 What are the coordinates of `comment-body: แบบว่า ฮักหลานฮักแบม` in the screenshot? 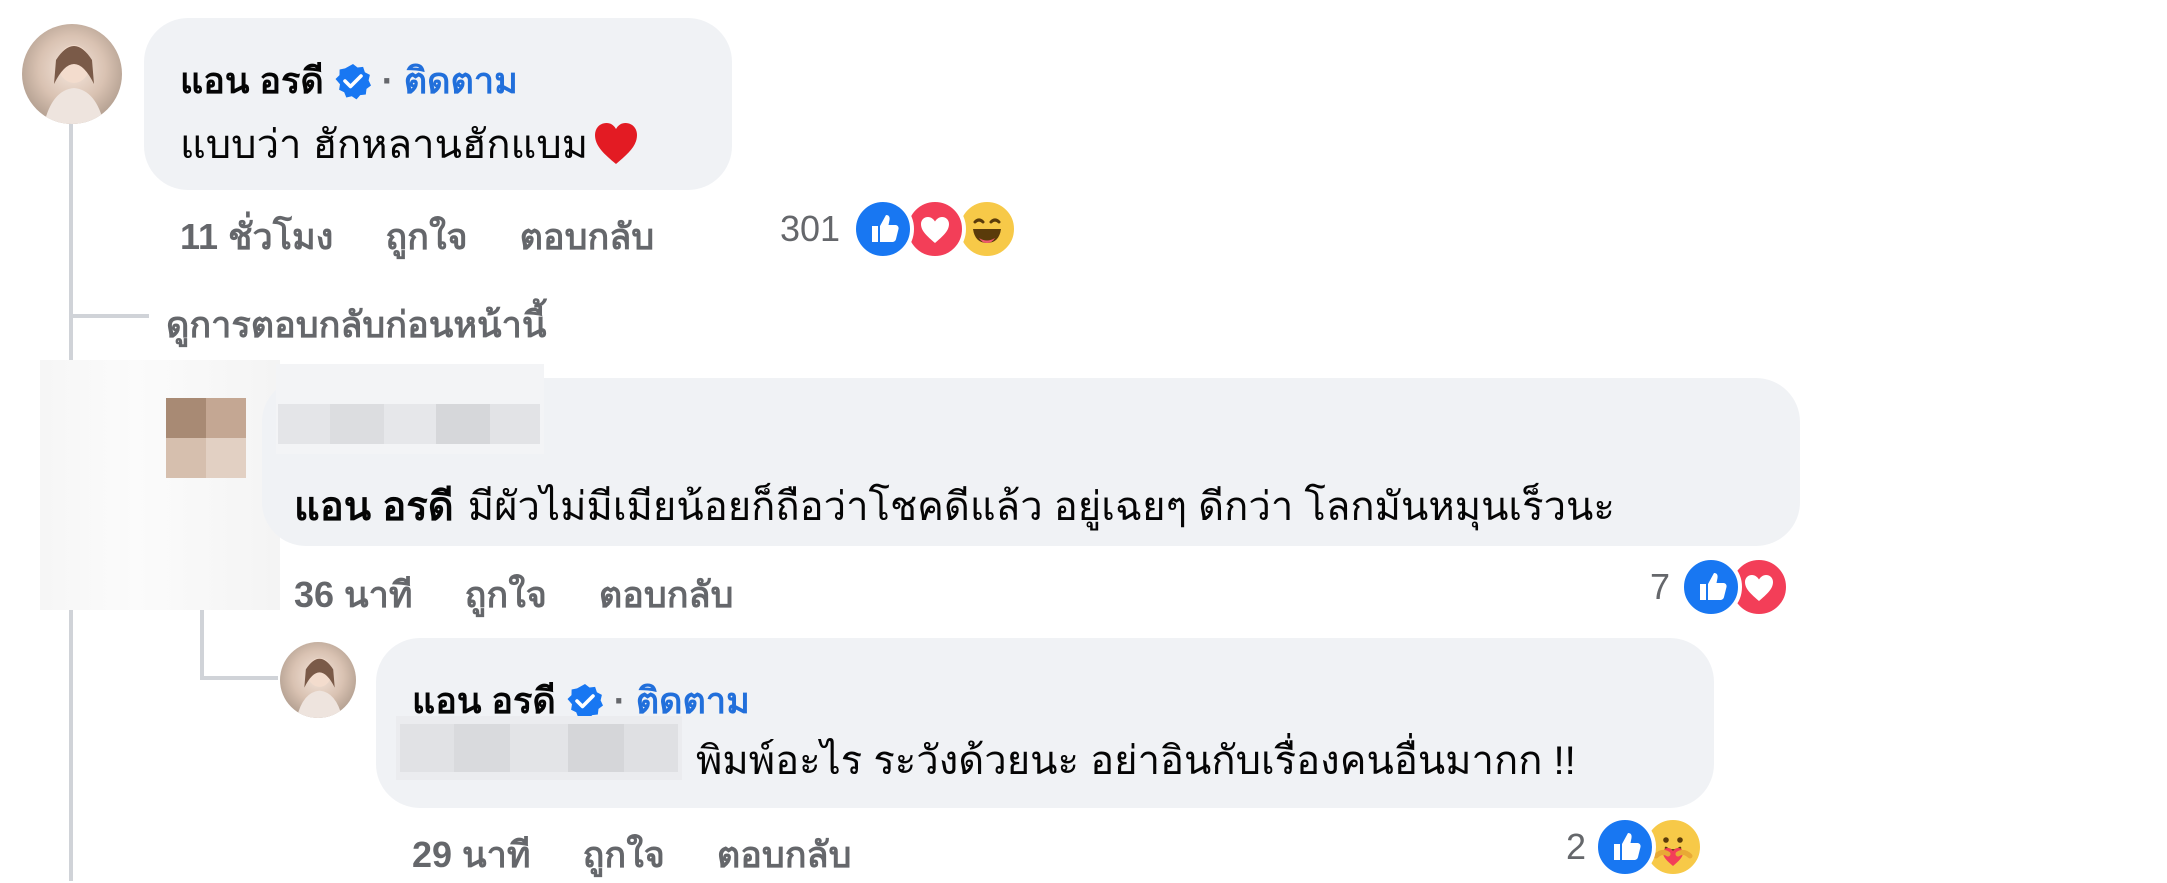 It's located at (410, 144).